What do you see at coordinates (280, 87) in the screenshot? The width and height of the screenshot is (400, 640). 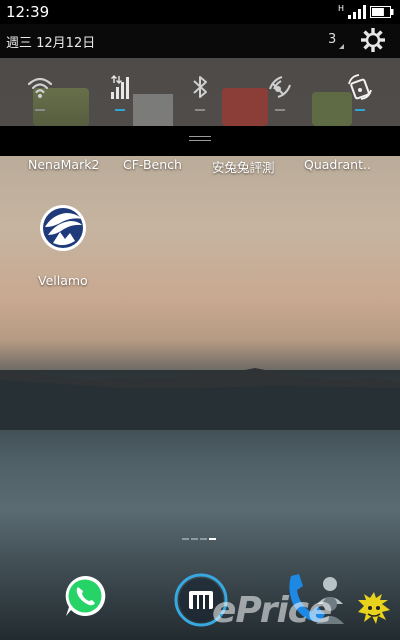 I see `gps-icon` at bounding box center [280, 87].